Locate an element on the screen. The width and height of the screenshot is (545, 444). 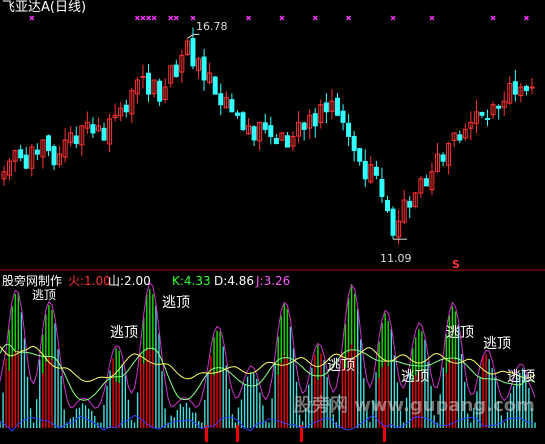
indicator-fire: 火:1.00 is located at coordinates (89, 281).